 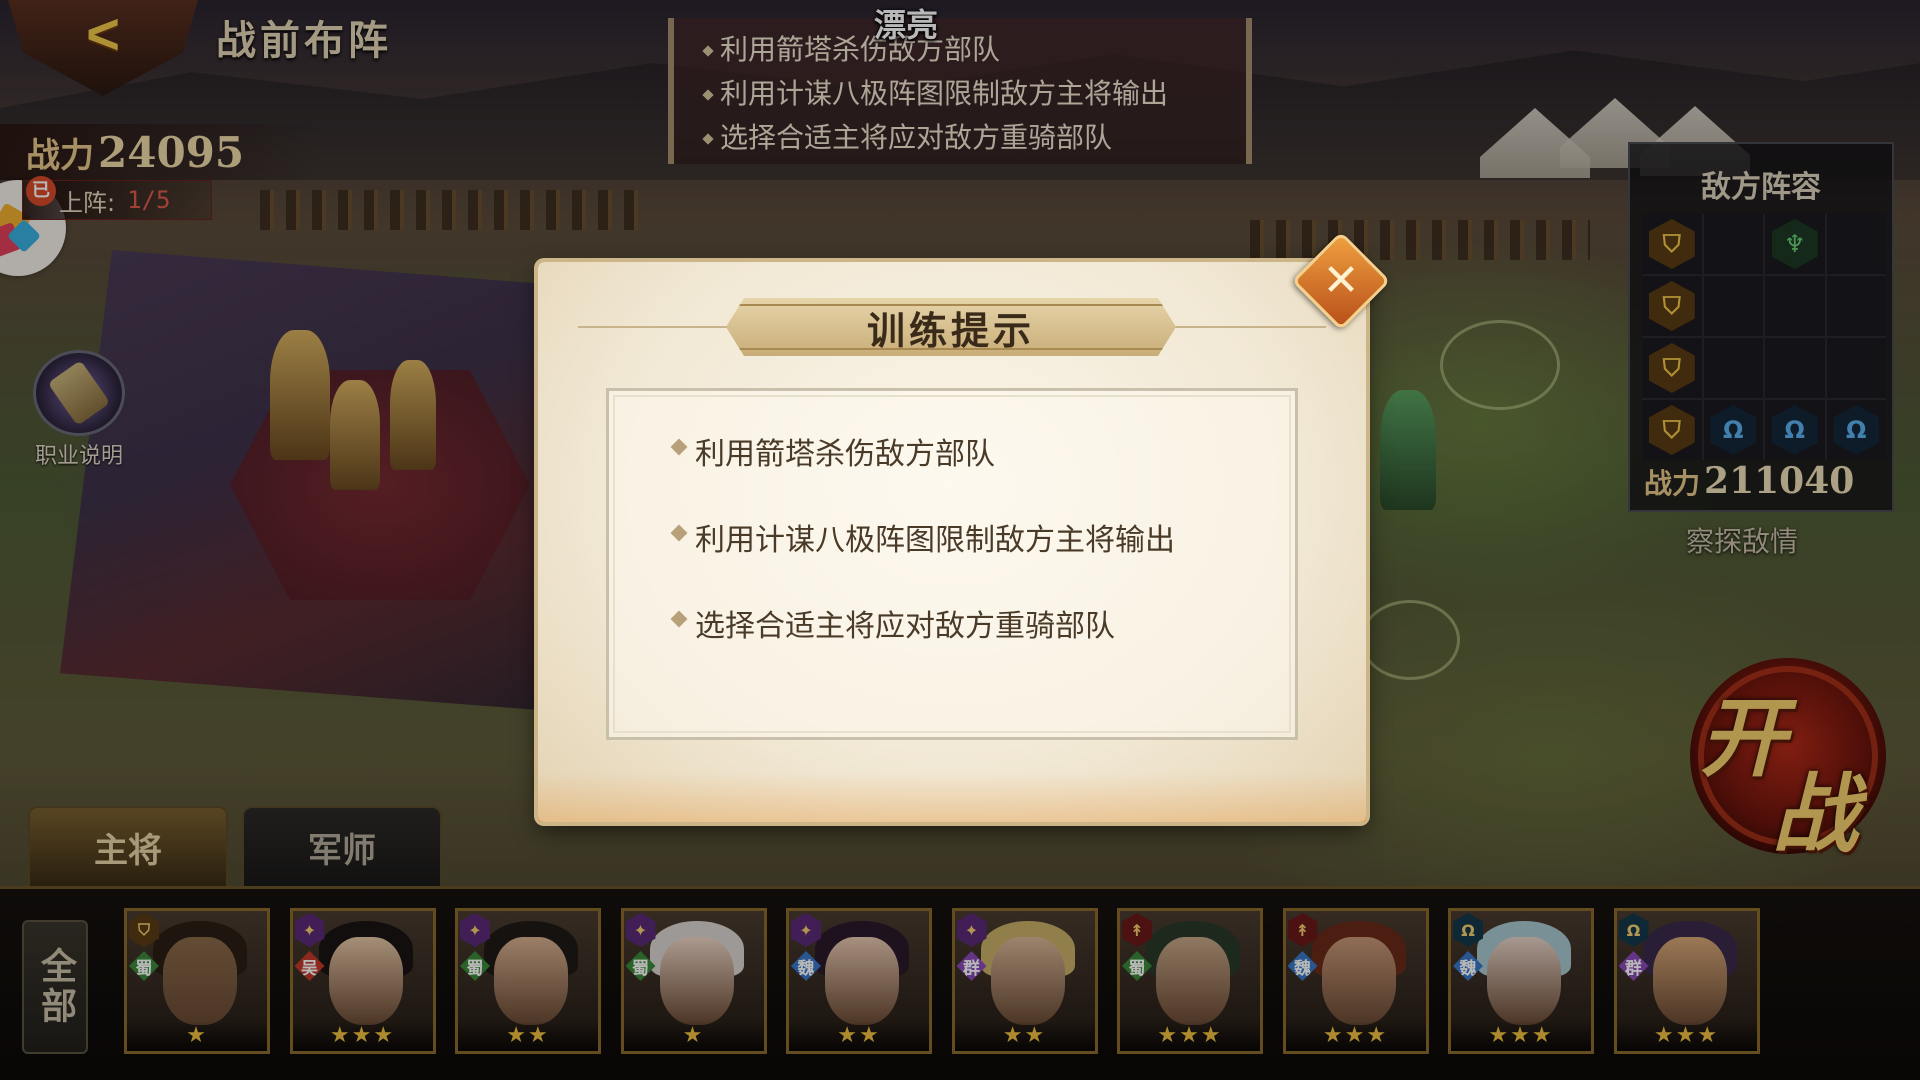 I want to click on hint-item: 利用箭塔杀伤敌方部队, so click(x=982, y=472).